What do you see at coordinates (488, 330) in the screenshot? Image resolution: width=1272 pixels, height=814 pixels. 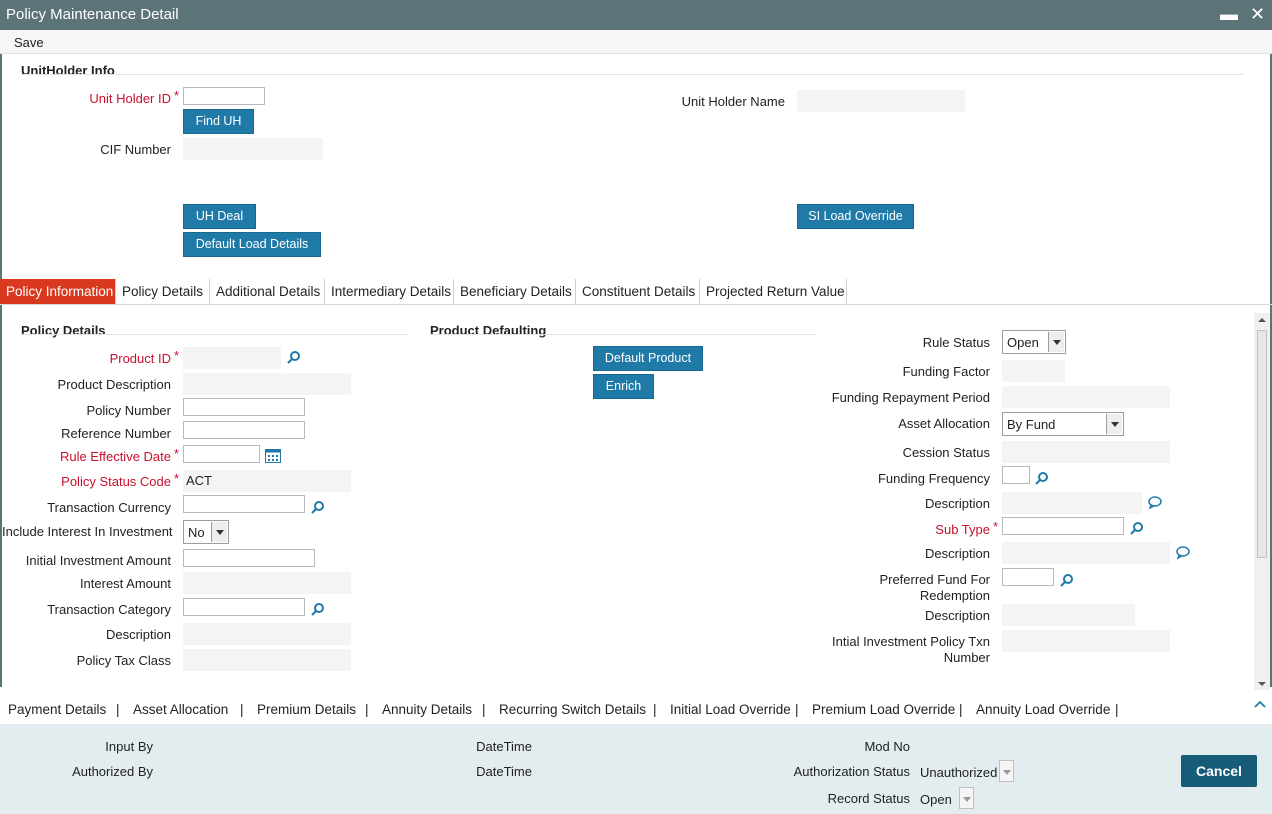 I see `product-defaulting-header: Product Defaulting` at bounding box center [488, 330].